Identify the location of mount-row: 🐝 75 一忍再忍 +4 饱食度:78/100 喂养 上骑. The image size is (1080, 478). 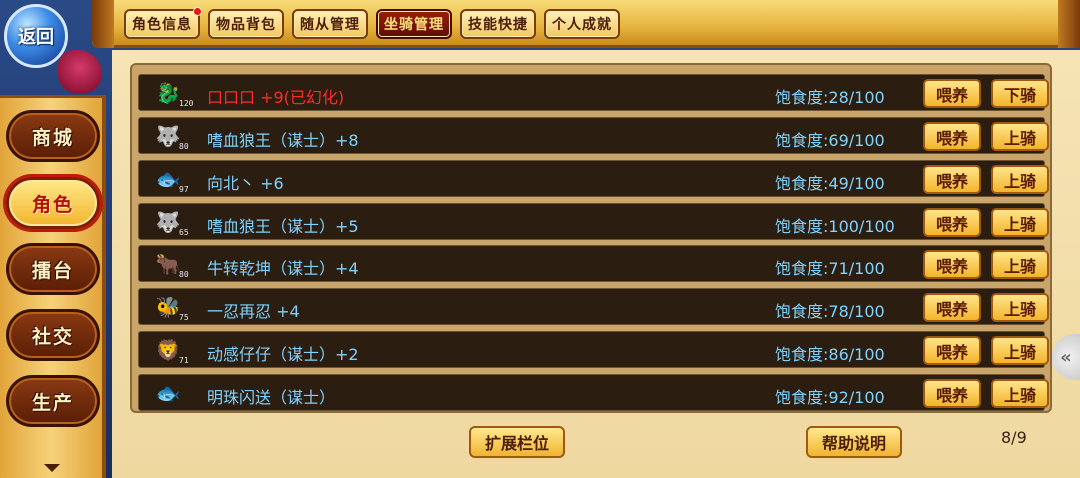
(593, 306).